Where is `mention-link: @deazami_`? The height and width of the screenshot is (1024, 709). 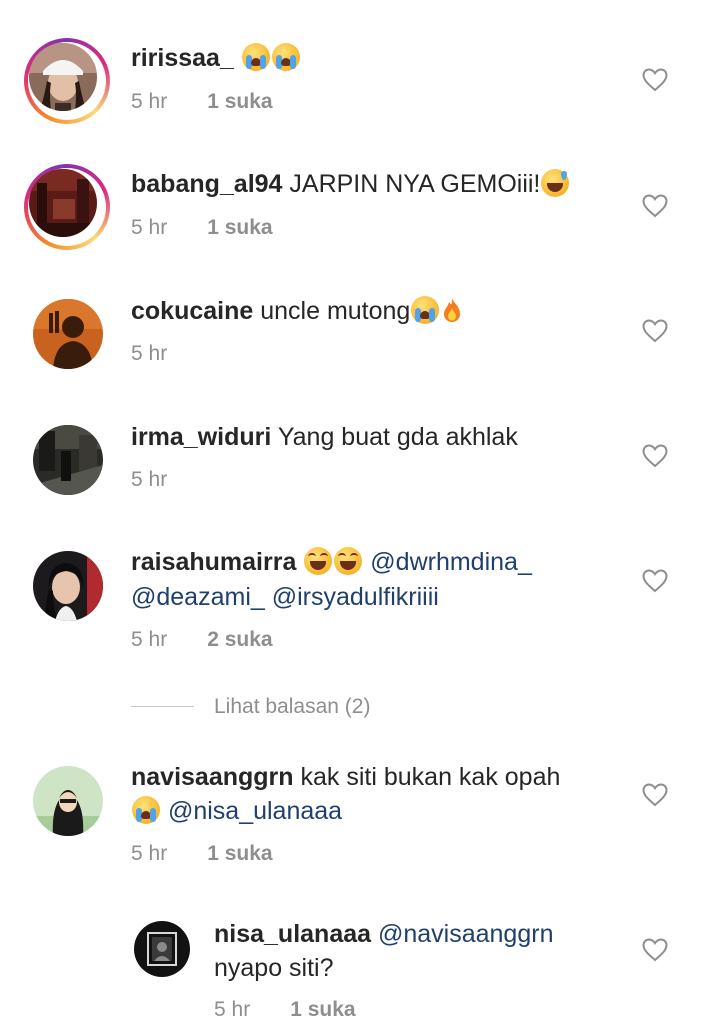
mention-link: @deazami_ is located at coordinates (198, 597).